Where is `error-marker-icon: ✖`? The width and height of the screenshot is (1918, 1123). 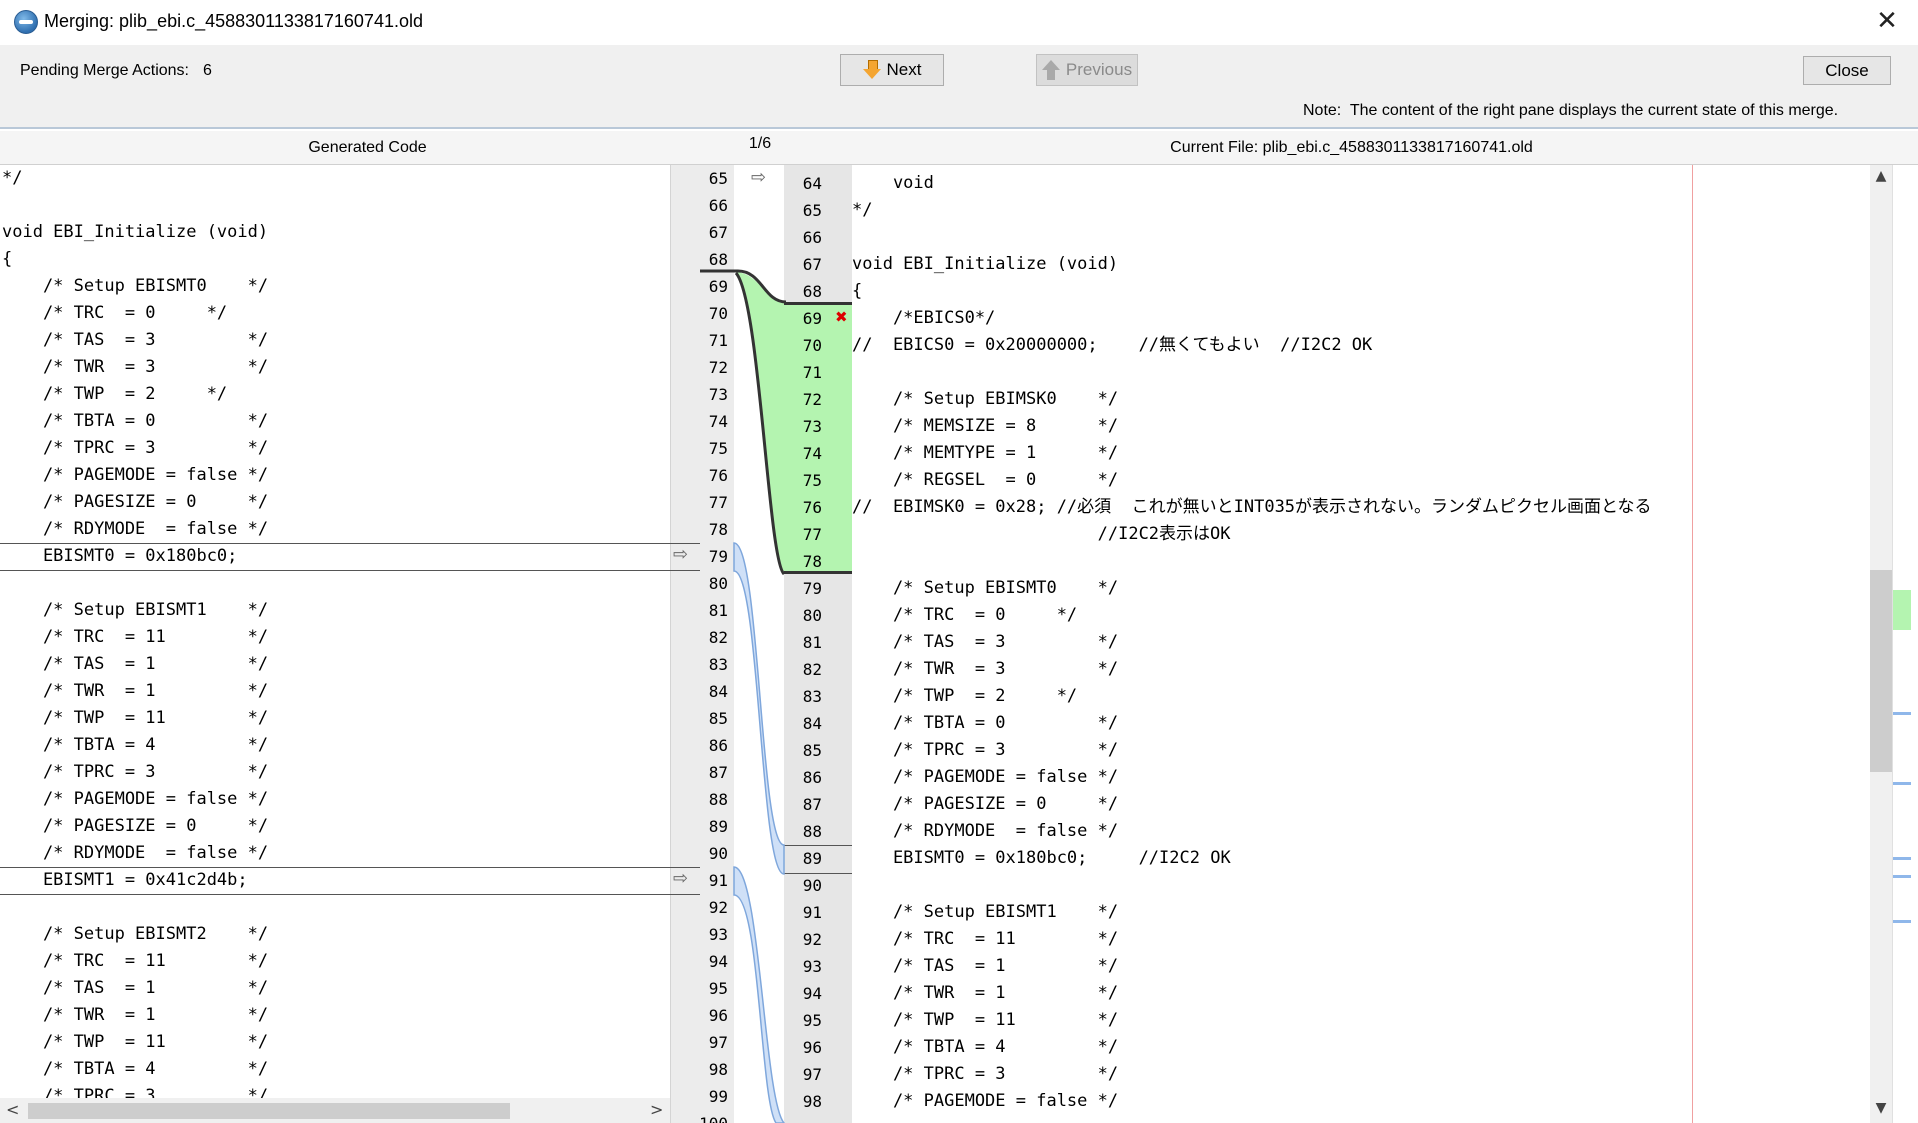 error-marker-icon: ✖ is located at coordinates (842, 317).